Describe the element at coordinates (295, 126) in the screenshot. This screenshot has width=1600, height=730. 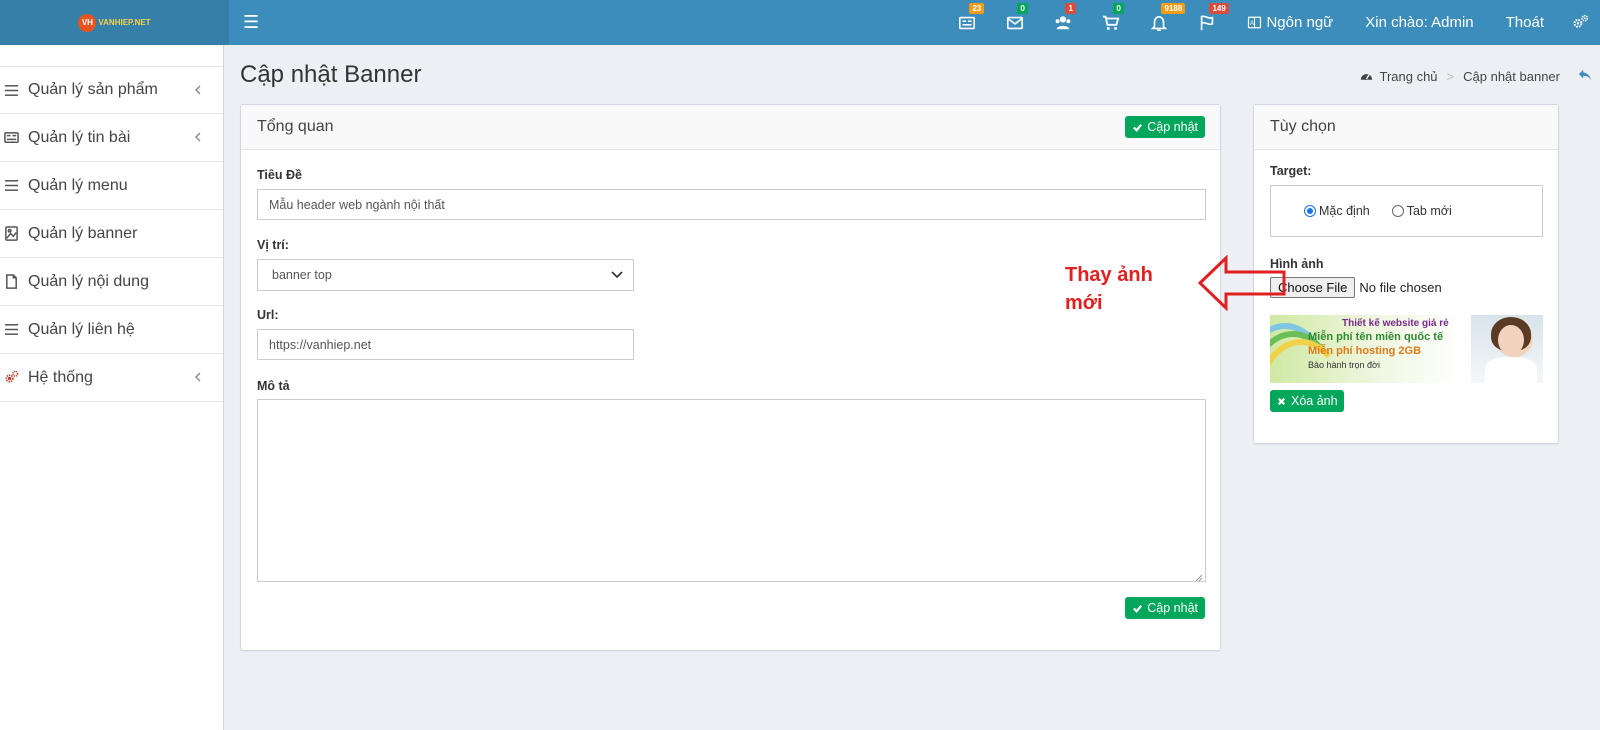
I see `overview-title: Tổng quan` at that location.